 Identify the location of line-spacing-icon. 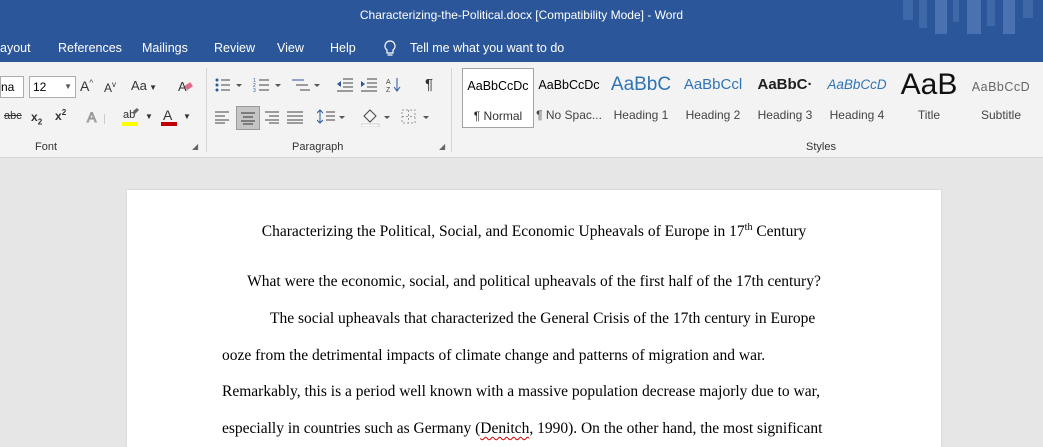
(332, 117).